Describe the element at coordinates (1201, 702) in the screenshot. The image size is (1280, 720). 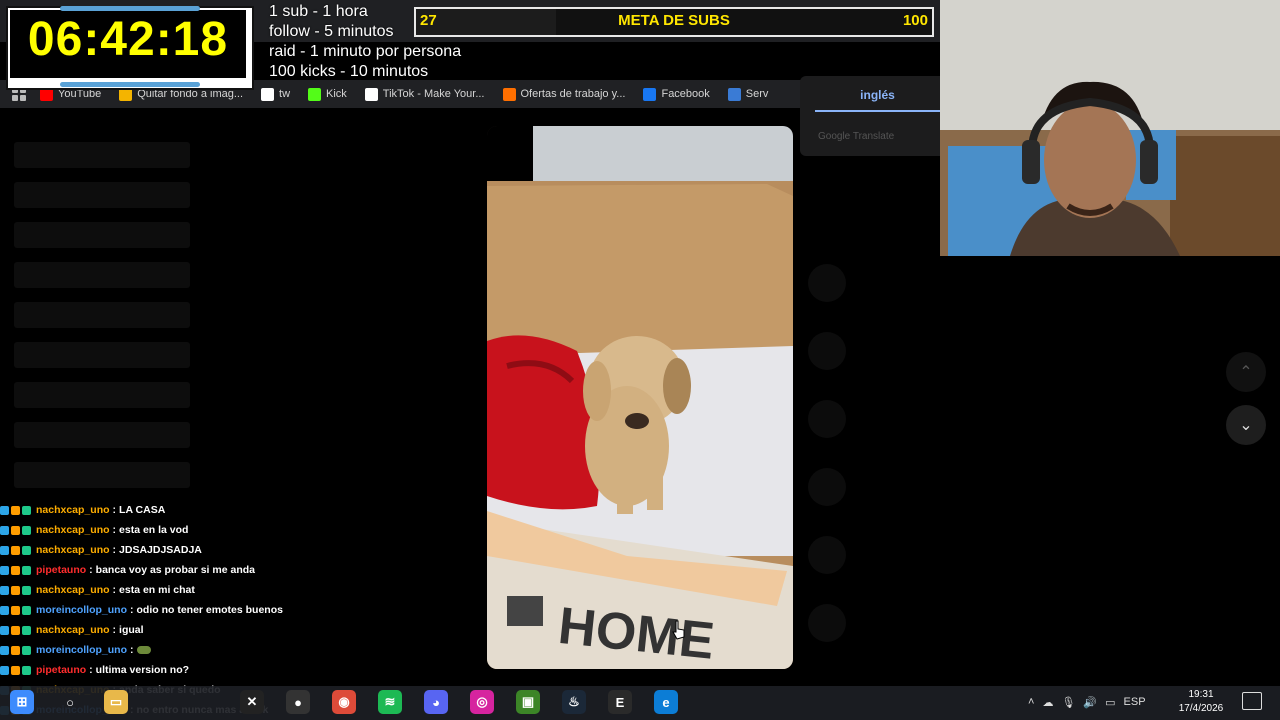
I see `taskbar-clock: 19:31 17/4/2026` at that location.